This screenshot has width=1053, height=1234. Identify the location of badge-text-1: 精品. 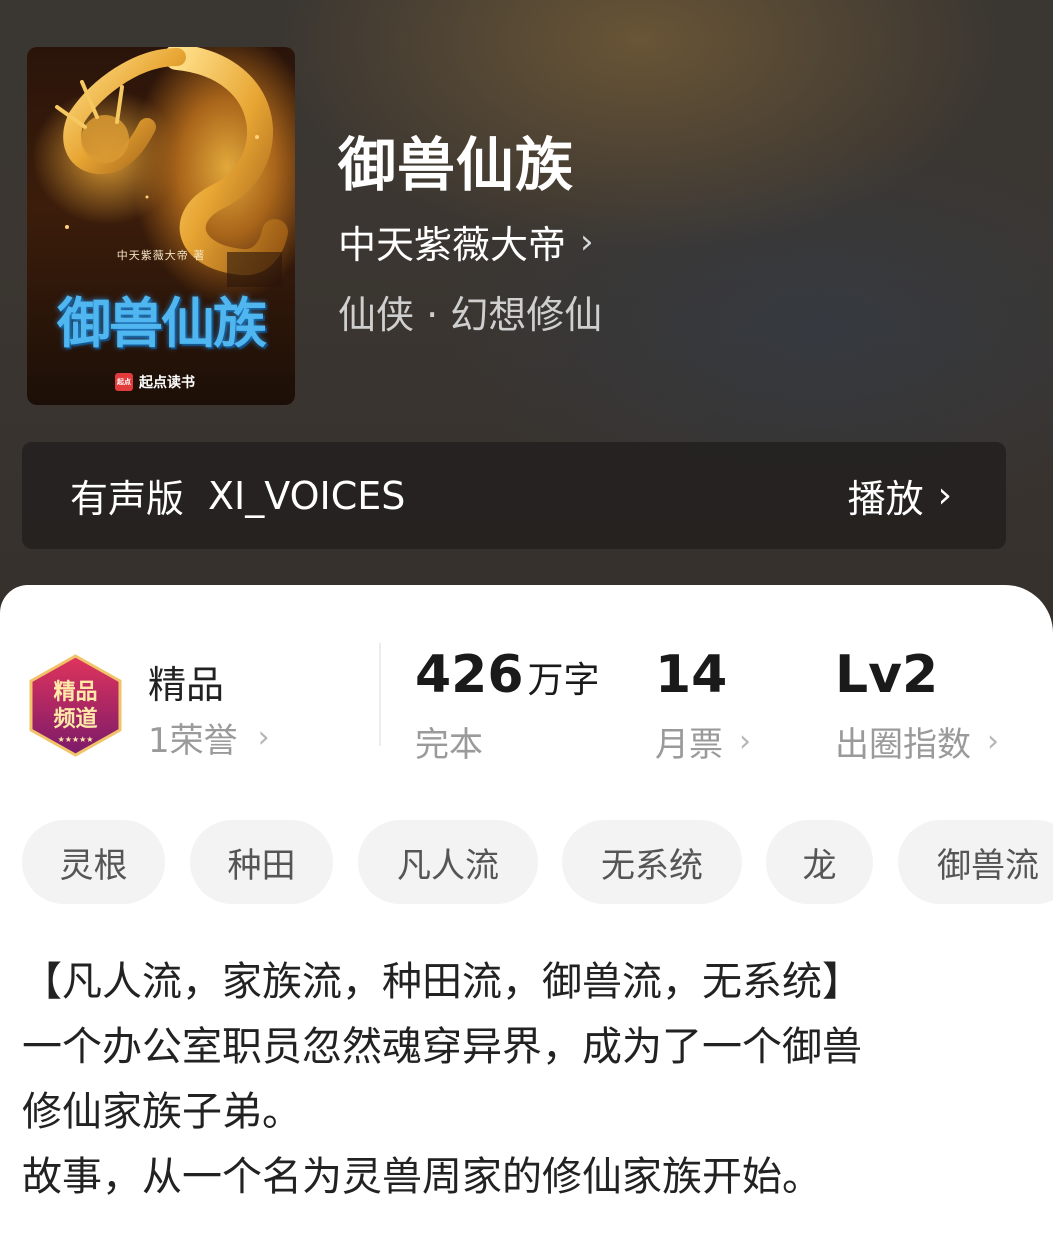
(75, 692).